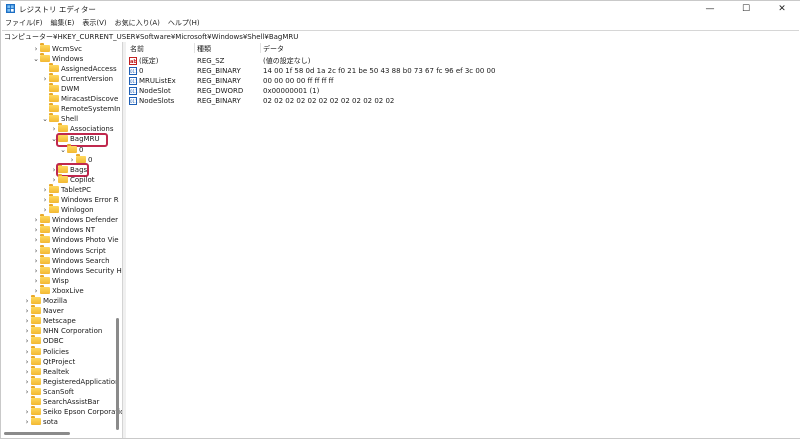 This screenshot has width=800, height=439. What do you see at coordinates (43, 340) in the screenshot?
I see `tree-item: › ODBC` at bounding box center [43, 340].